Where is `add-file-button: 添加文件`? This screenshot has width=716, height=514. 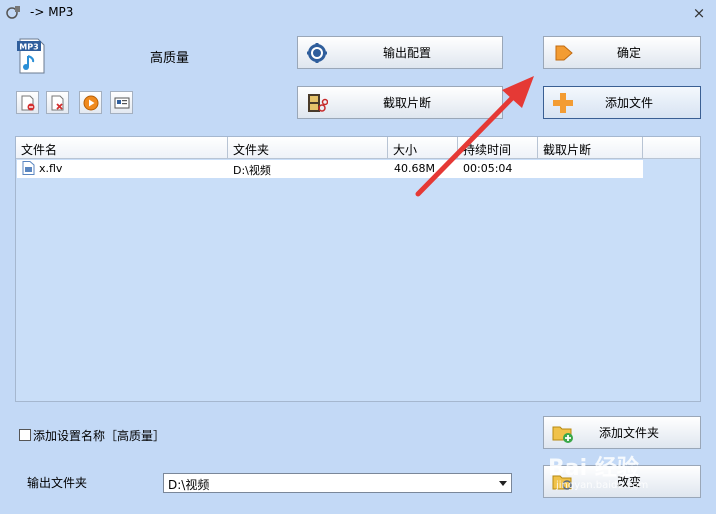 add-file-button: 添加文件 is located at coordinates (622, 102).